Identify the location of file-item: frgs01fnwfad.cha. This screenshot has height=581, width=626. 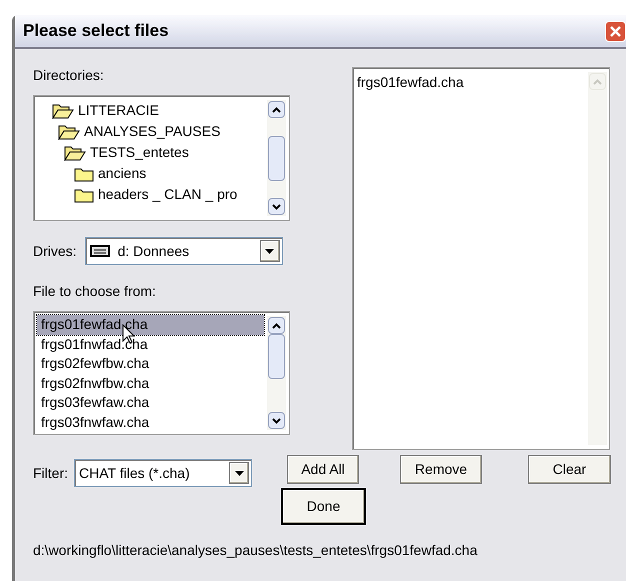
(150, 344).